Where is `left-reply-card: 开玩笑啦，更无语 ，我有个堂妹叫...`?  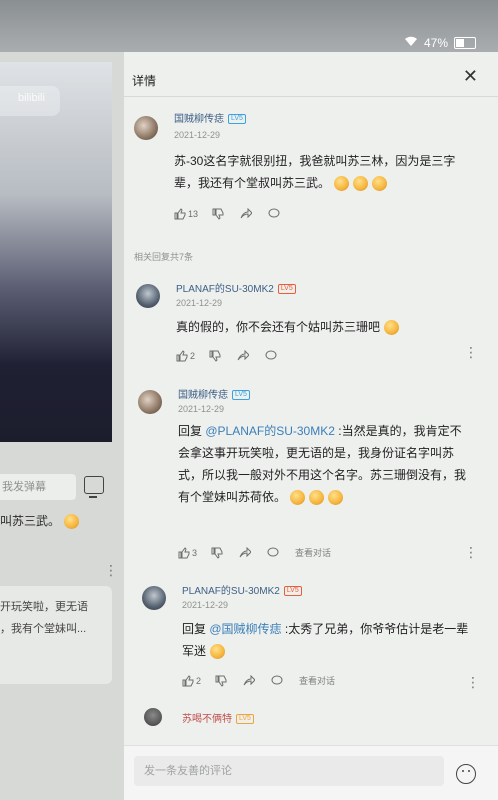 left-reply-card: 开玩笑啦，更无语 ，我有个堂妹叫... is located at coordinates (56, 635).